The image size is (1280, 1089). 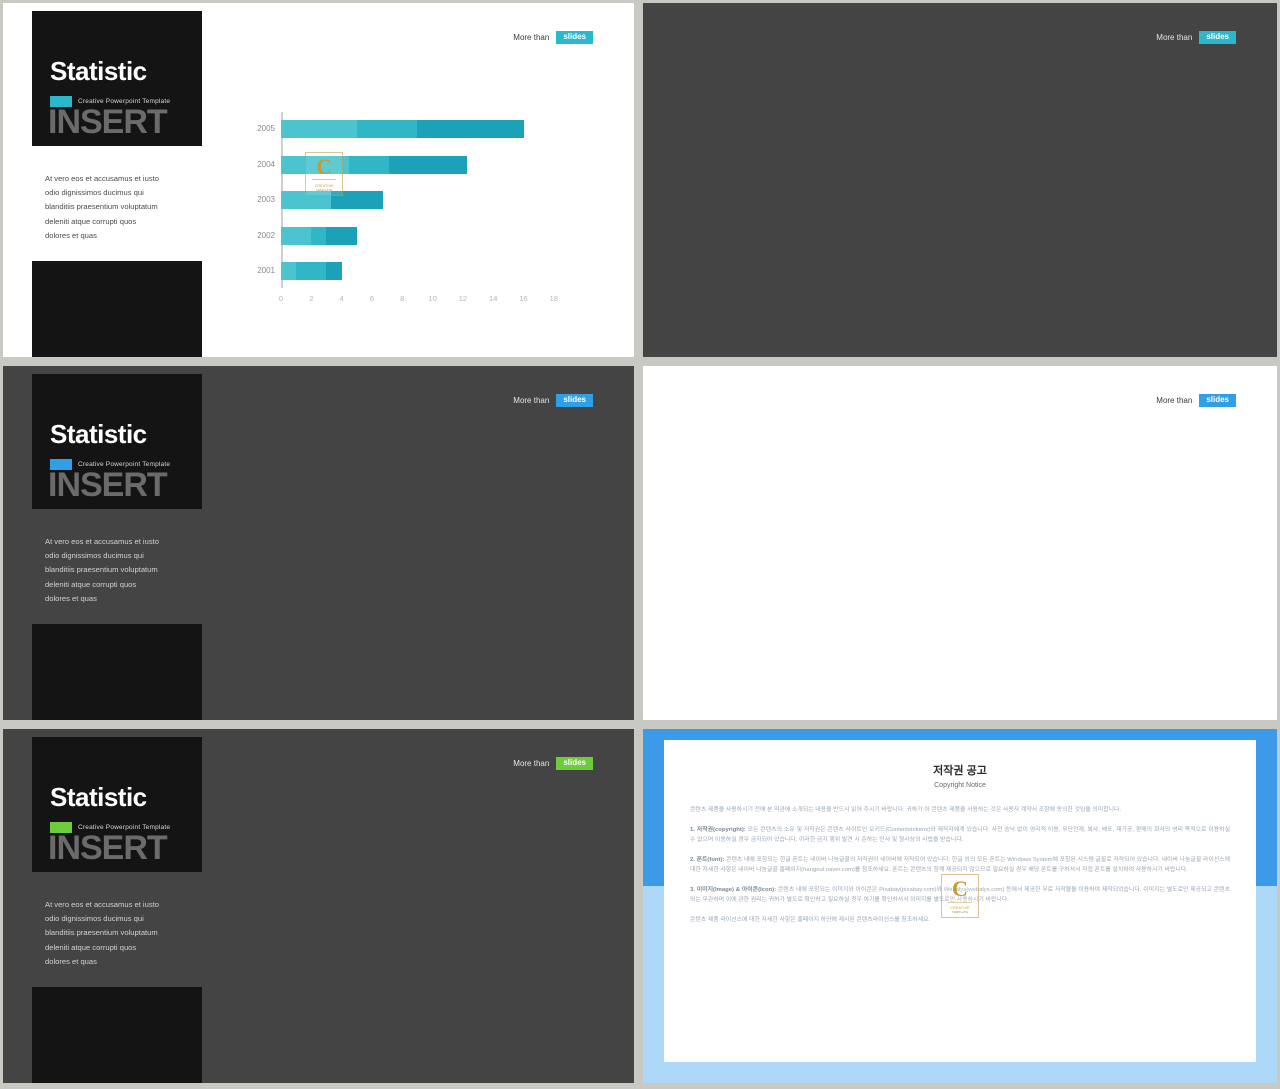 I want to click on x-axis-tick-label: 0, so click(x=281, y=298).